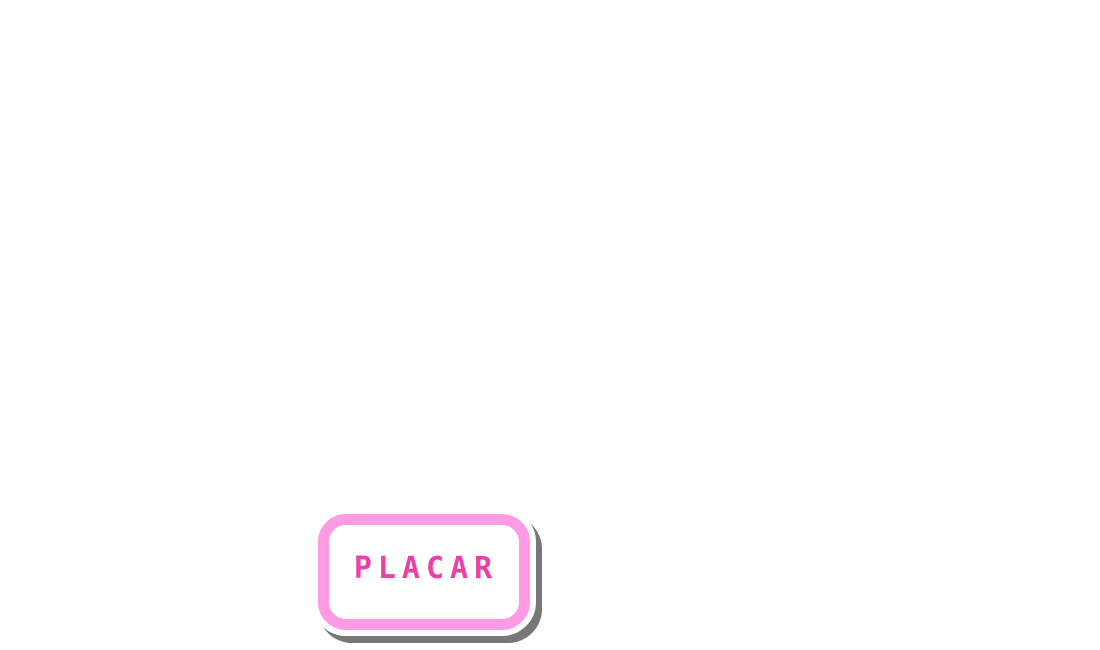 The width and height of the screenshot is (1100, 650). Describe the element at coordinates (426, 568) in the screenshot. I see `placar-button-label: PLACAR` at that location.